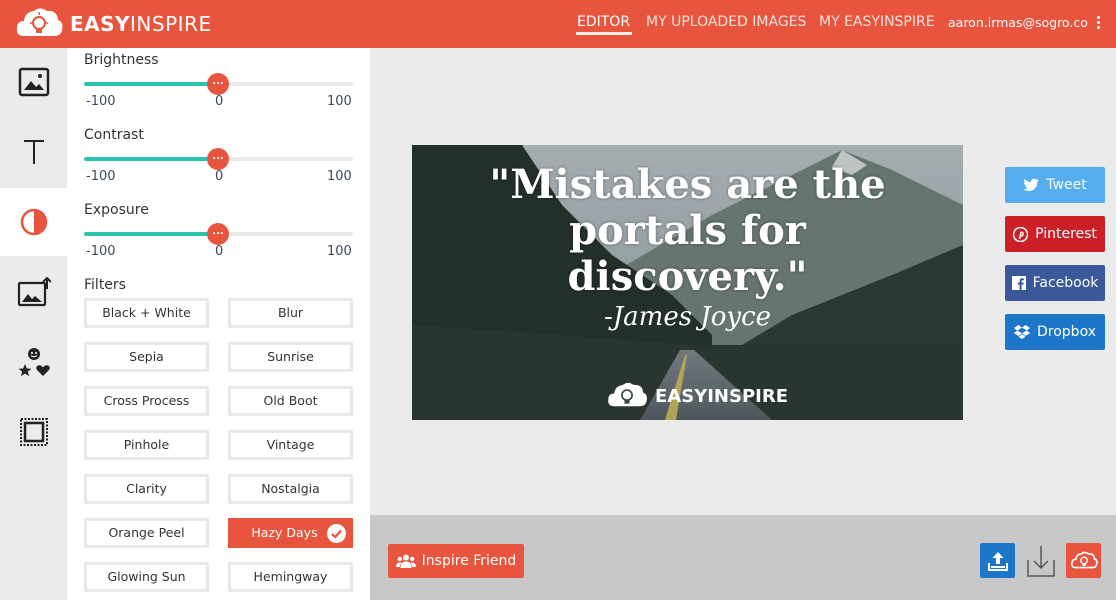 This screenshot has height=600, width=1116. Describe the element at coordinates (405, 561) in the screenshot. I see `group-icon` at that location.